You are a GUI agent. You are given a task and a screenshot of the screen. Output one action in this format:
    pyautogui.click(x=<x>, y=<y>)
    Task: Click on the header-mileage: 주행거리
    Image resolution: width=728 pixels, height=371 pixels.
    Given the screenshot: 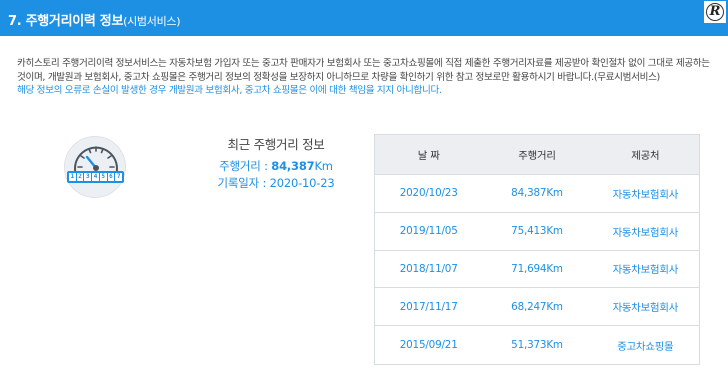 What is the action you would take?
    pyautogui.click(x=537, y=156)
    